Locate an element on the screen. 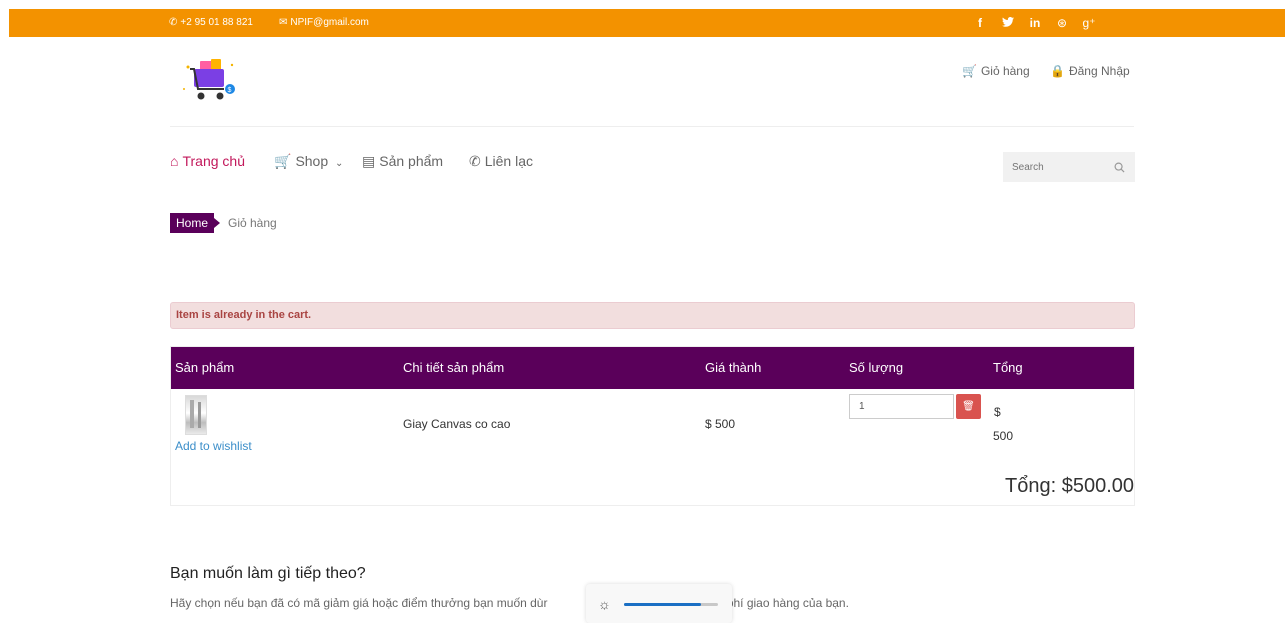 This screenshot has height=623, width=1285. brightness-popup: ☼ is located at coordinates (659, 603).